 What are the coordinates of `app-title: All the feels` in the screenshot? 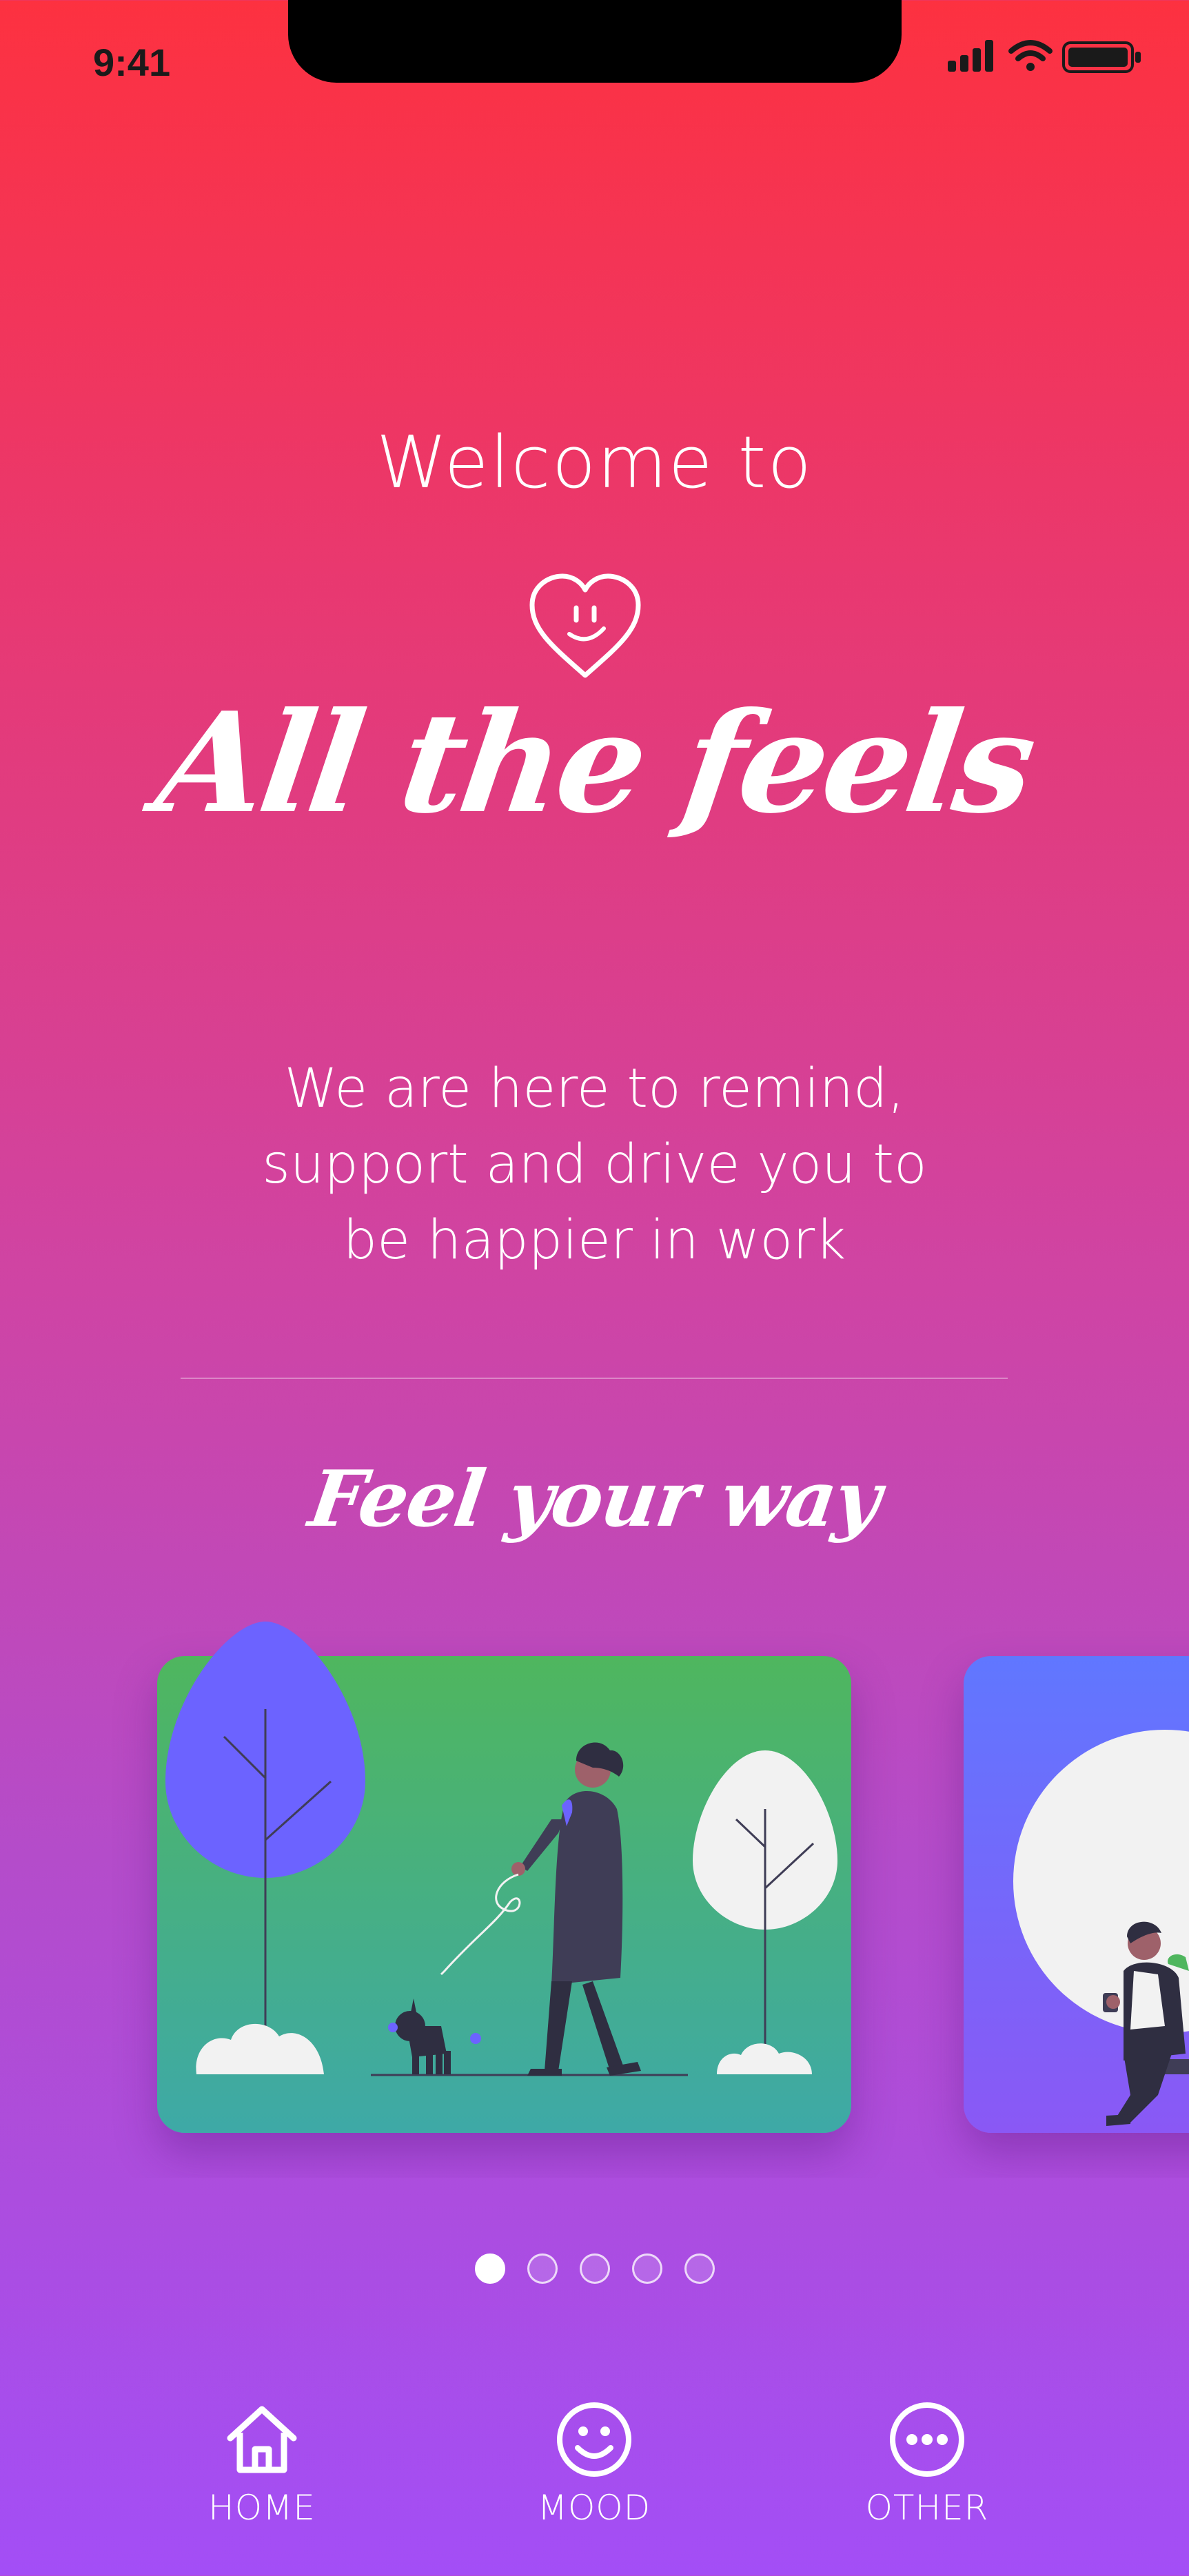 It's located at (594, 763).